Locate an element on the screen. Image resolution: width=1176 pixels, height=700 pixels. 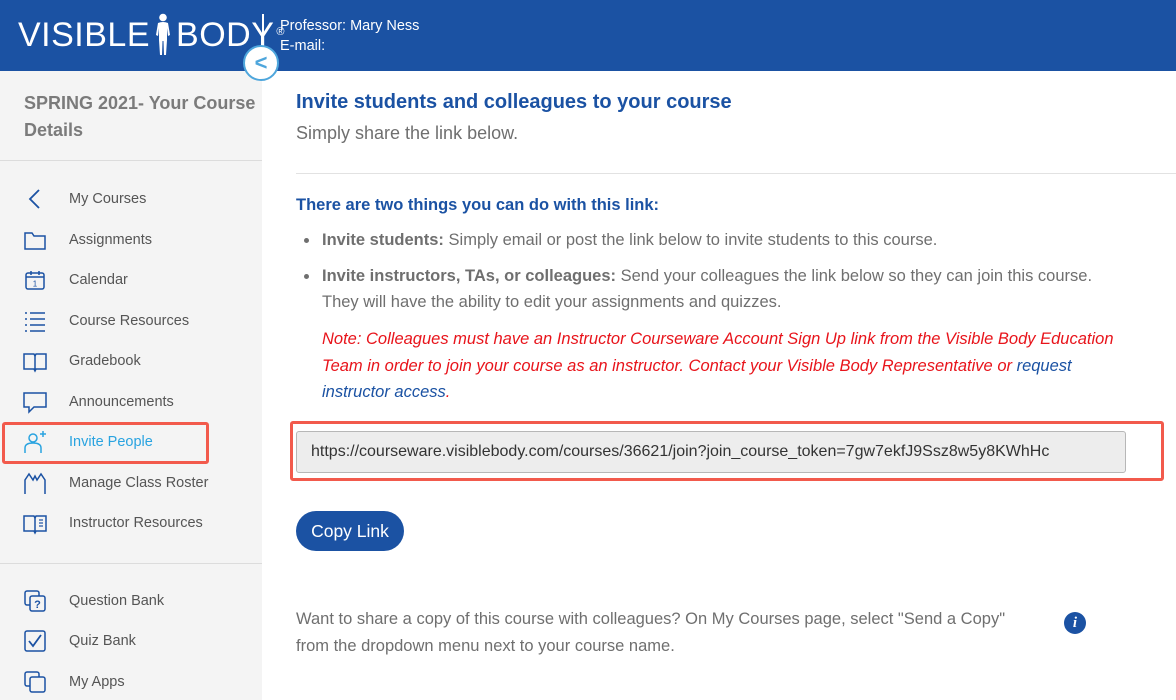
sidebar-item-announcements: Announcements is located at coordinates (131, 402).